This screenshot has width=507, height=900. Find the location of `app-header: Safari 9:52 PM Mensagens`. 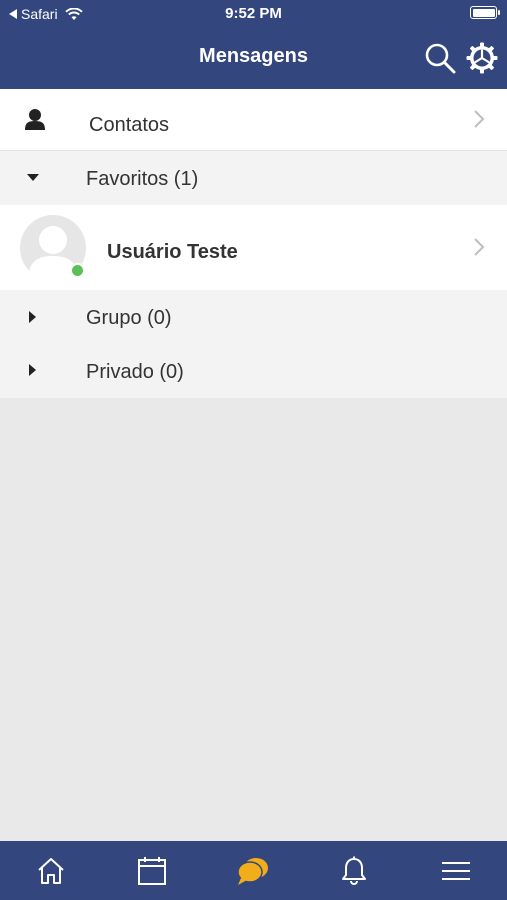

app-header: Safari 9:52 PM Mensagens is located at coordinates (253, 44).